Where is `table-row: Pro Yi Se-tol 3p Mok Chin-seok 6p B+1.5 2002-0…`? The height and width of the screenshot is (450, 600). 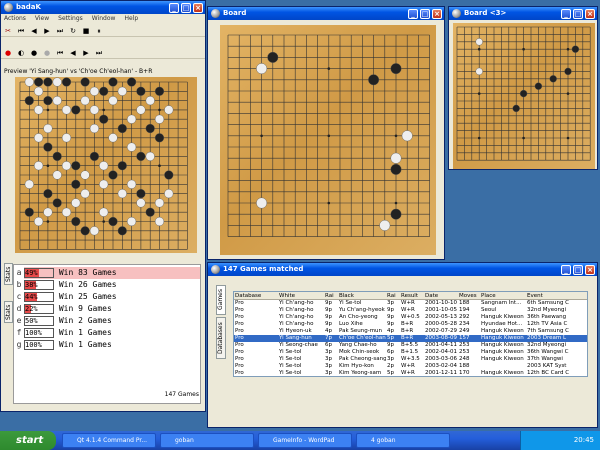
table-row: Pro Yi Se-tol 3p Mok Chin-seok 6p B+1.5 2002-0… is located at coordinates (410, 352).